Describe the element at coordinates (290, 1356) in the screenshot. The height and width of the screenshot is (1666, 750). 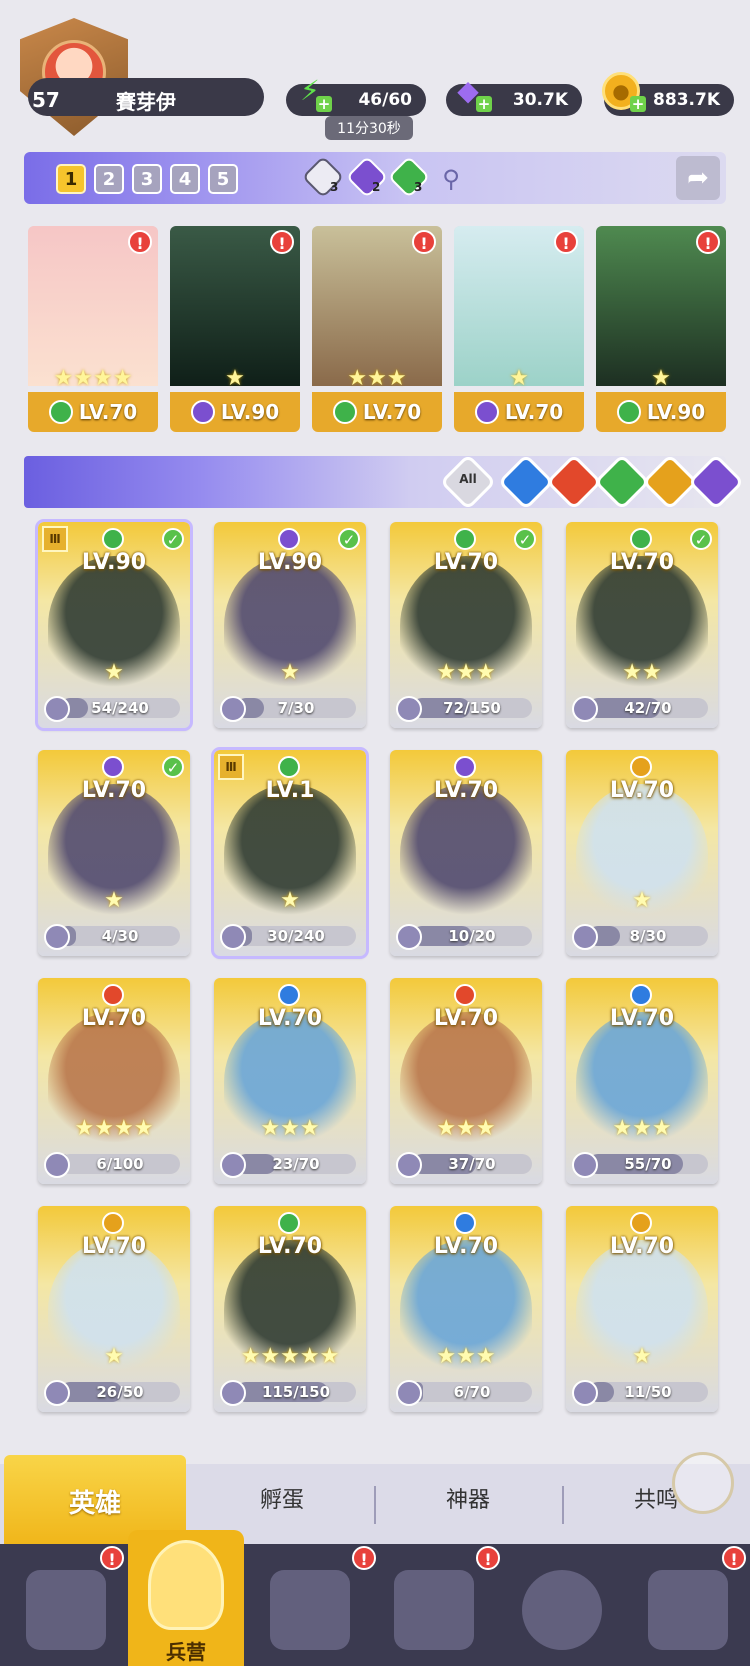
I see `star-rating: ★★★★★` at that location.